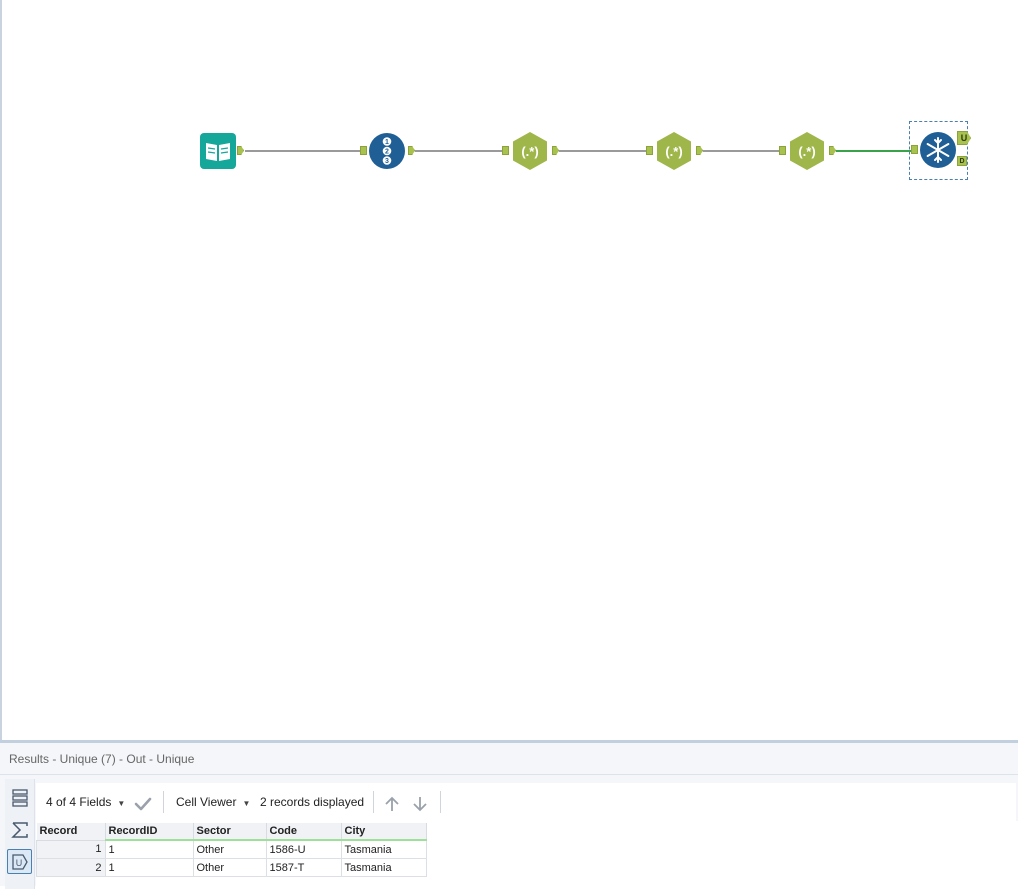  What do you see at coordinates (71, 867) in the screenshot?
I see `record-number-cell: 2` at bounding box center [71, 867].